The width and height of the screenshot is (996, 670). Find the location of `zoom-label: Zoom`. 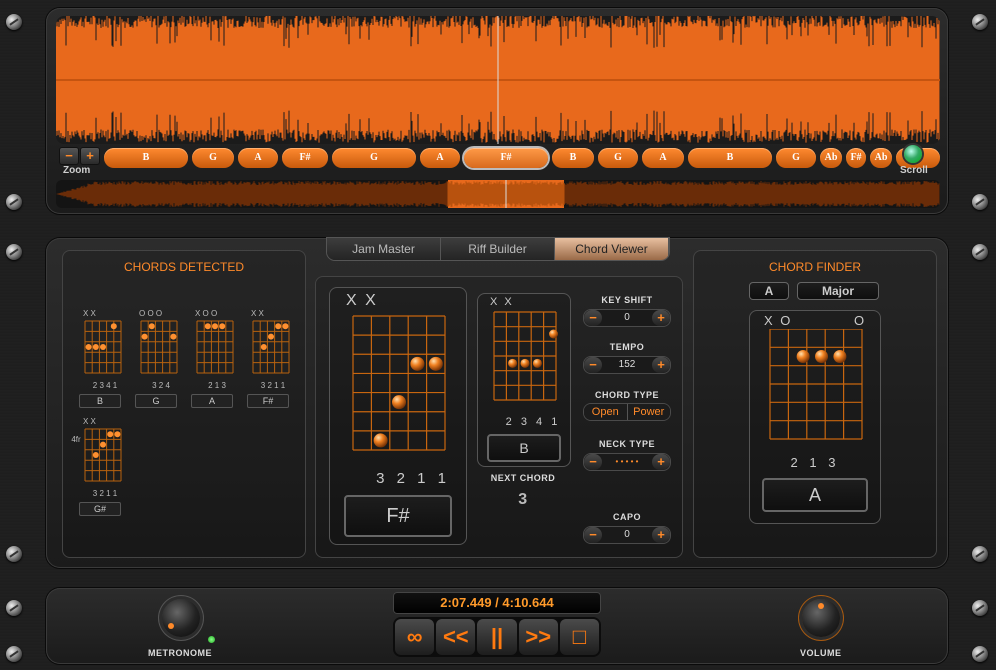

zoom-label: Zoom is located at coordinates (77, 170).